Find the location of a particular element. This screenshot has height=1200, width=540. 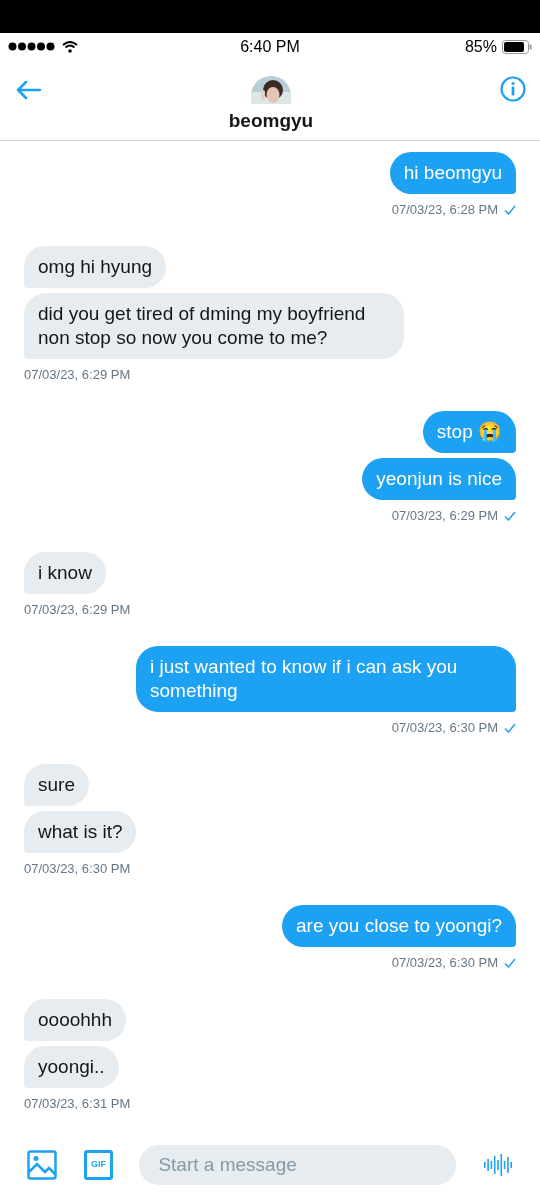

gif-button: GIF is located at coordinates (98, 1165).